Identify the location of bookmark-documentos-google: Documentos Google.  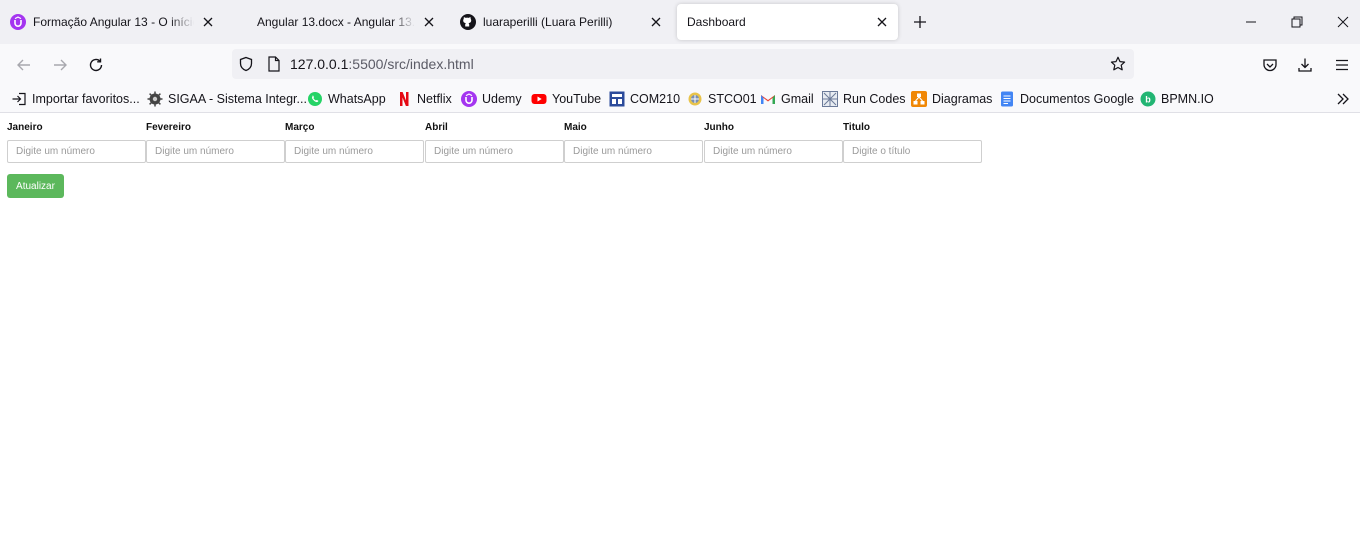
(1066, 99).